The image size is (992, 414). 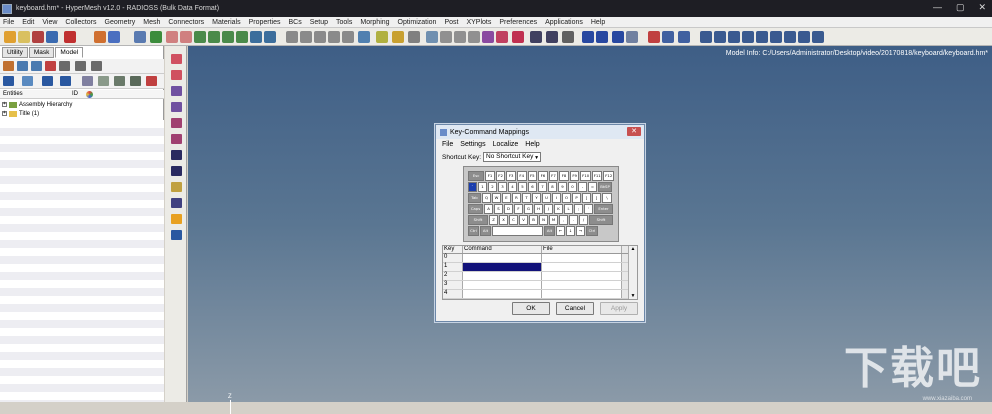 I want to click on dollar-icon, so click(x=536, y=37).